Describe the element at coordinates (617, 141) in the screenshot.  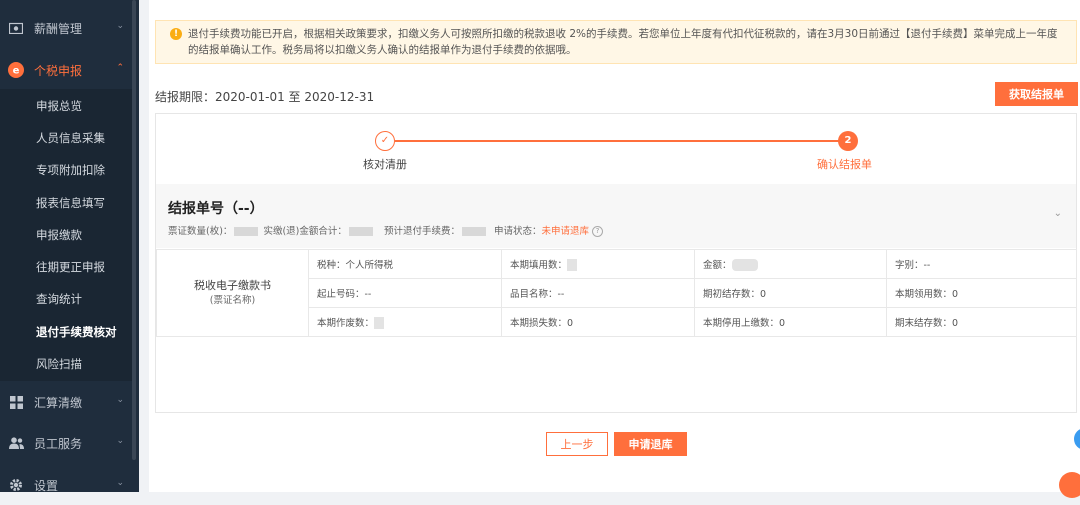
I see `step-connector` at that location.